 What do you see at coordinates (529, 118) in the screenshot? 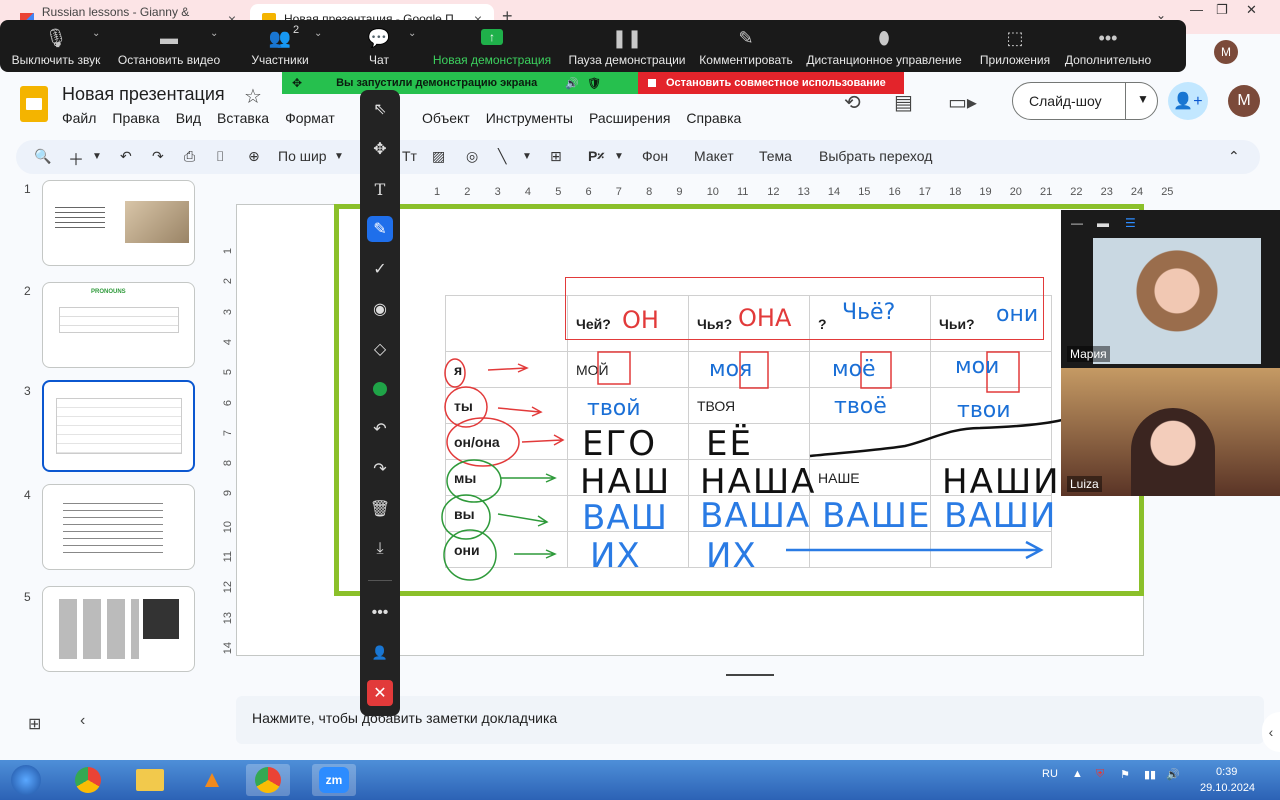
I see `menu-tools: Инструменты` at bounding box center [529, 118].